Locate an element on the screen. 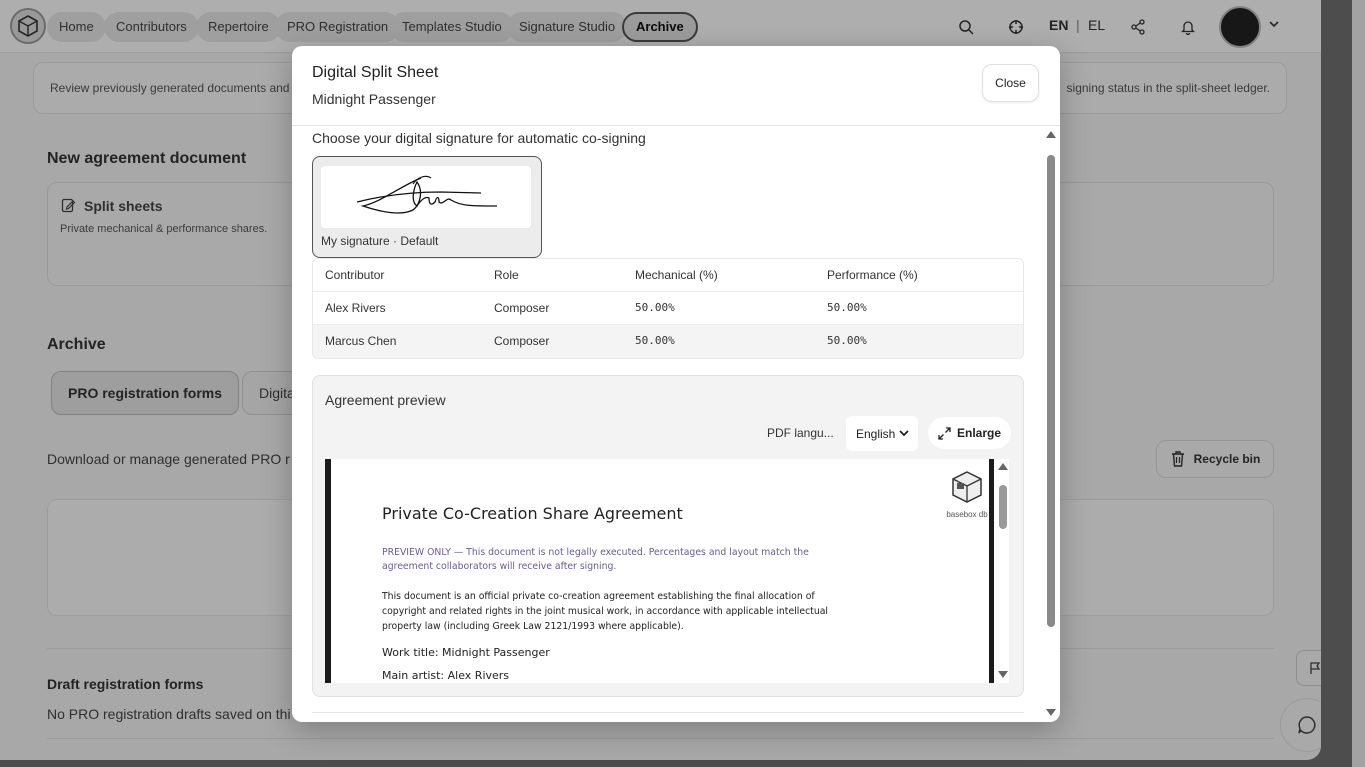  column-header: Contributor is located at coordinates (355, 275).